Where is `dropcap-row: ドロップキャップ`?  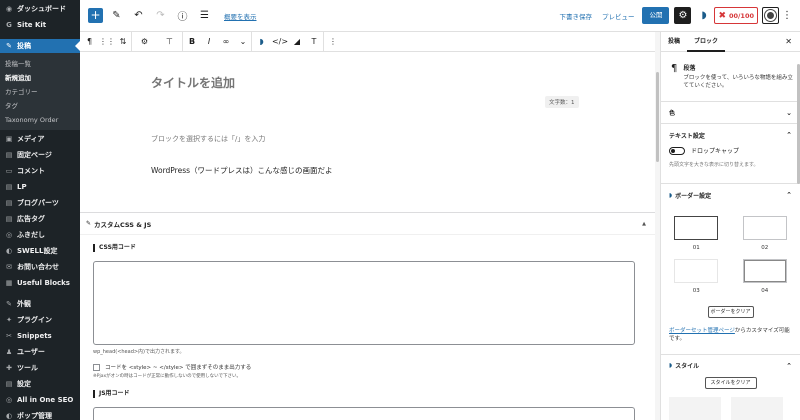
dropcap-row: ドロップキャップ is located at coordinates (730, 150).